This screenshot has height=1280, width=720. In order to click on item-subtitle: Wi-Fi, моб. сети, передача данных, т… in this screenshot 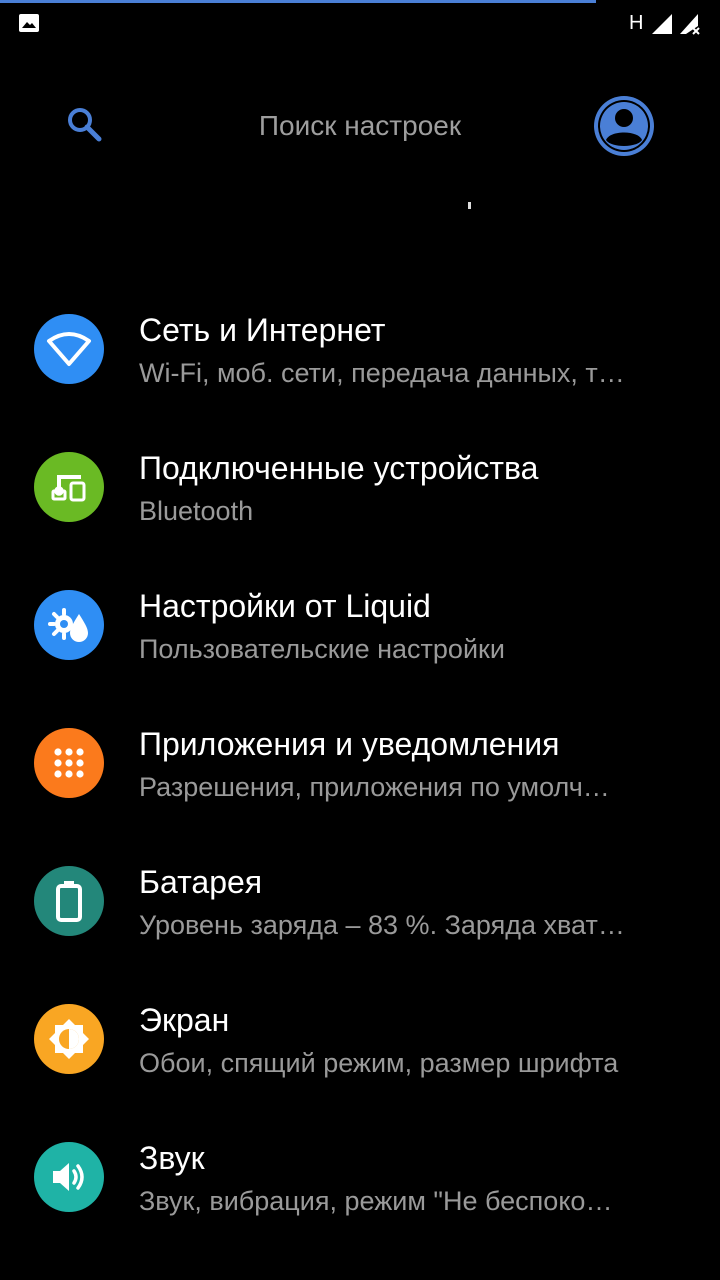, I will do `click(382, 373)`.